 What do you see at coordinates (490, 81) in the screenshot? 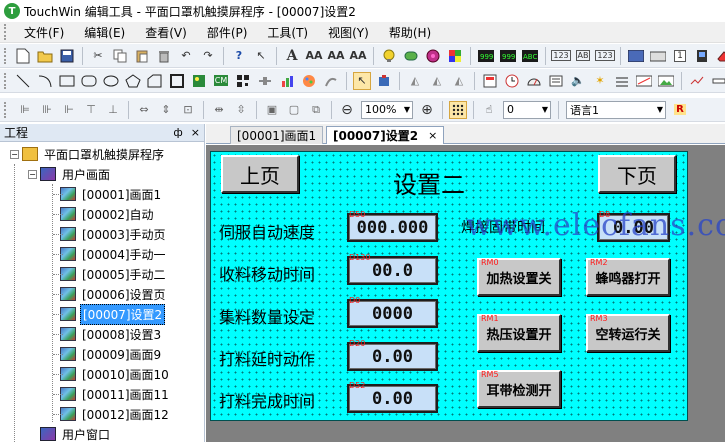
I see `alarm-icon` at bounding box center [490, 81].